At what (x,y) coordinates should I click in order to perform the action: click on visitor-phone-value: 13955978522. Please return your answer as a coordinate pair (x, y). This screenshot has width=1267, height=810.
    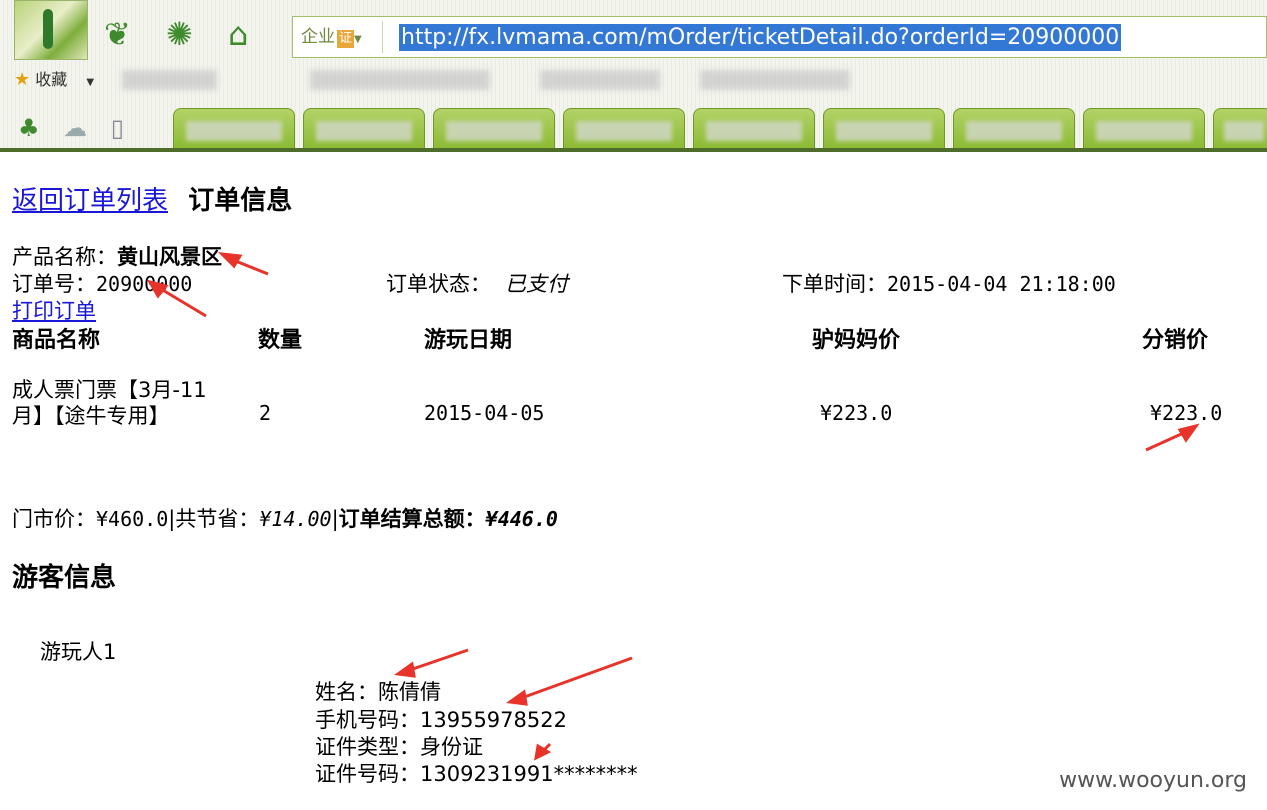
    Looking at the image, I should click on (493, 720).